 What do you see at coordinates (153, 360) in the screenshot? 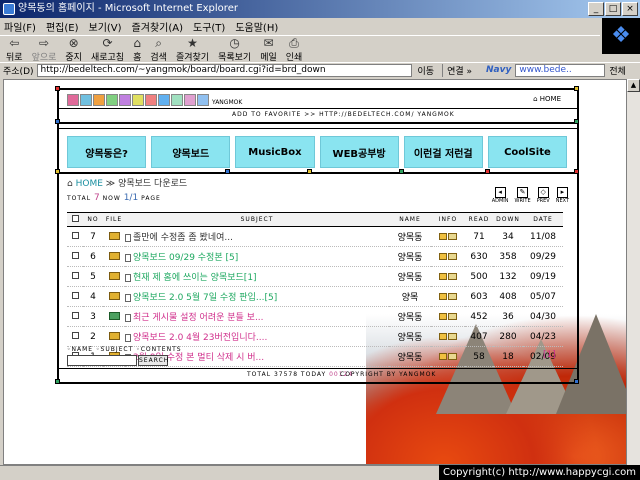
I see `board-search-button: SEARCH` at bounding box center [153, 360].